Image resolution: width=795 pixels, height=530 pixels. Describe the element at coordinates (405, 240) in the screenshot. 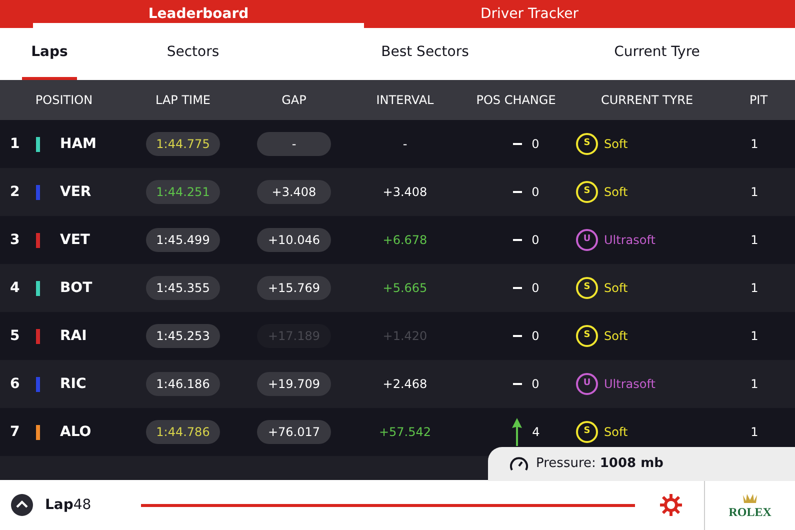

I see `interval-text: +6.678` at that location.